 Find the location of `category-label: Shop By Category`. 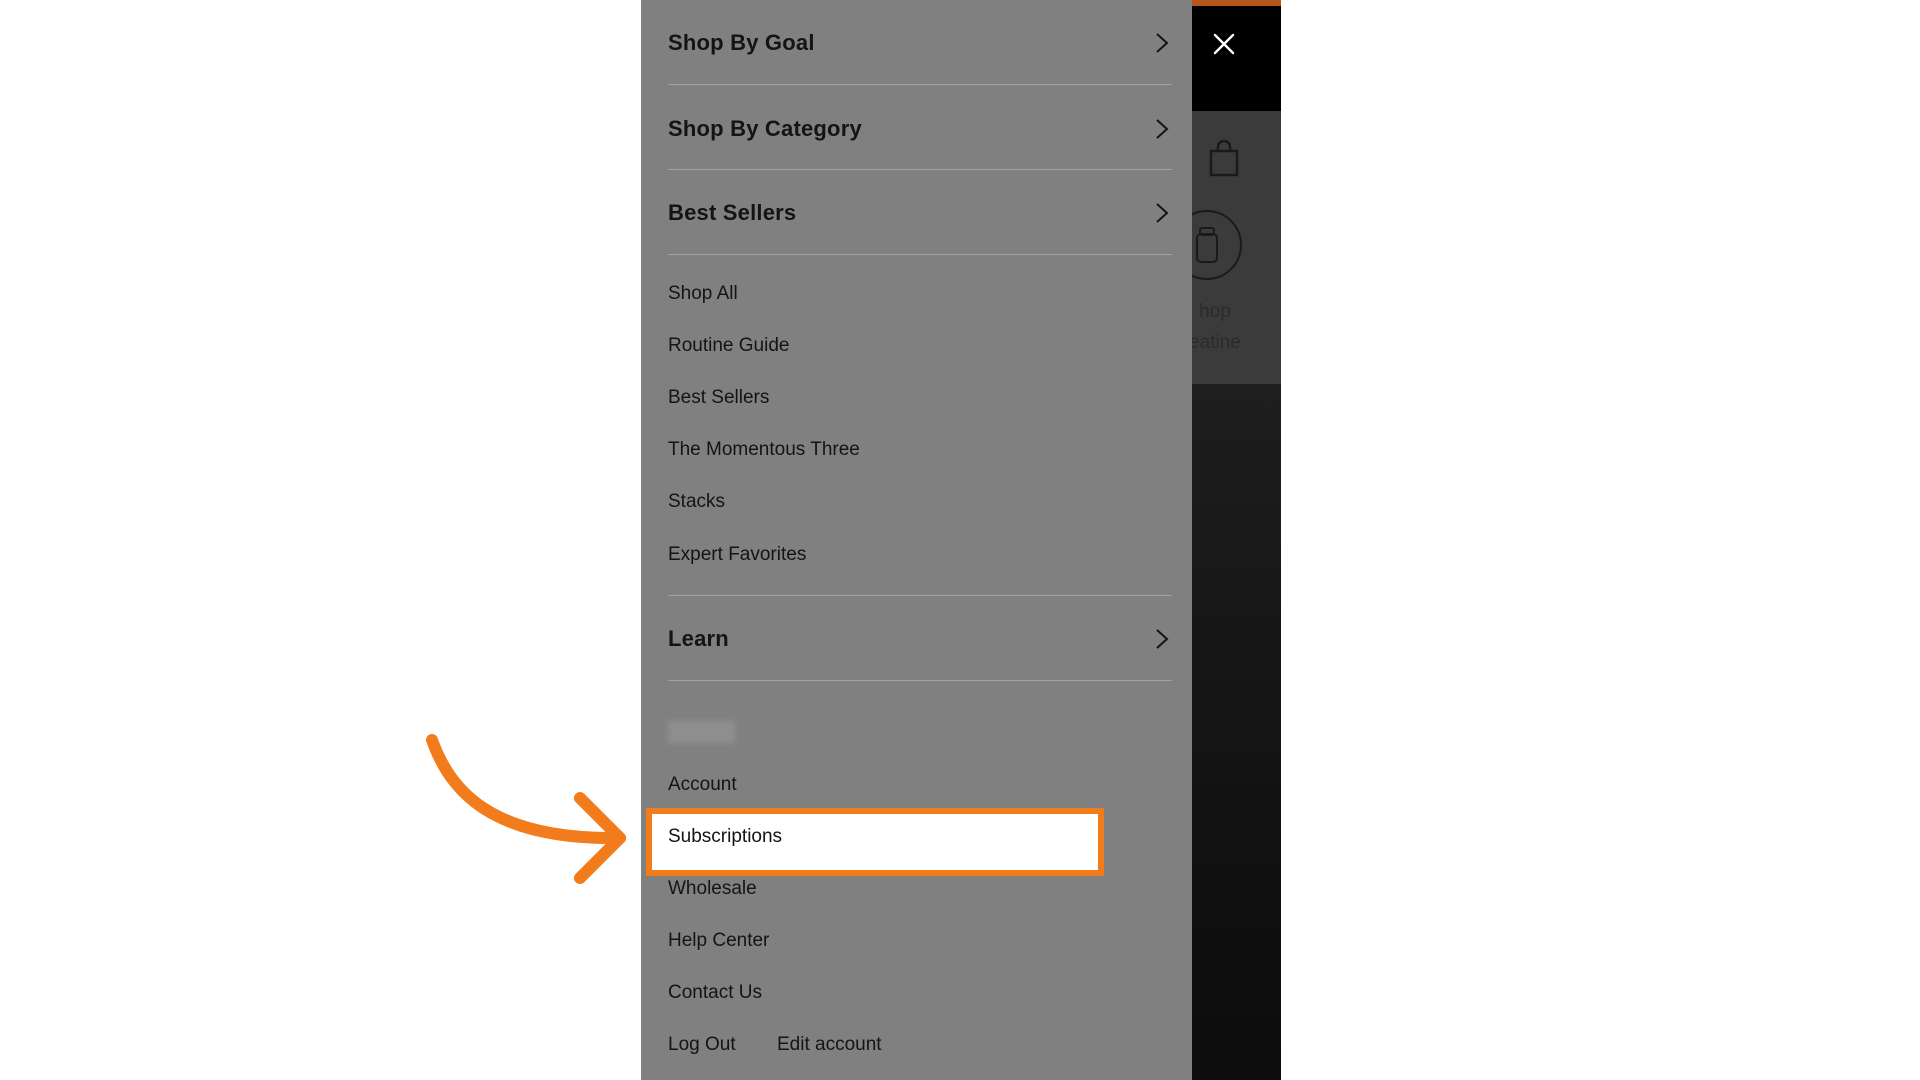

category-label: Shop By Category is located at coordinates (765, 128).